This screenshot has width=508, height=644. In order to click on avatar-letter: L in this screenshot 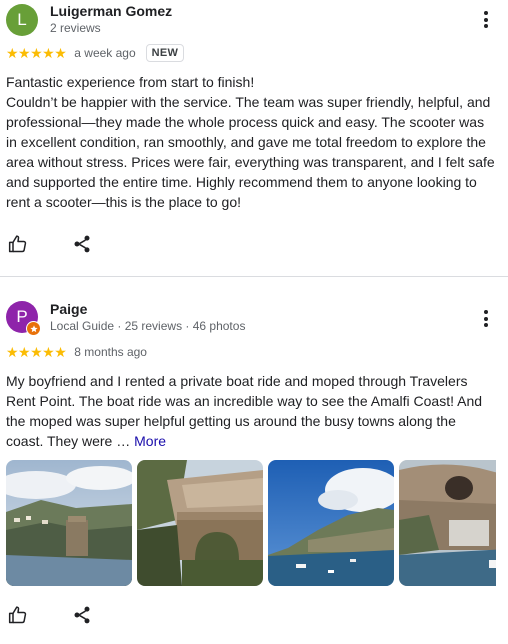, I will do `click(22, 19)`.